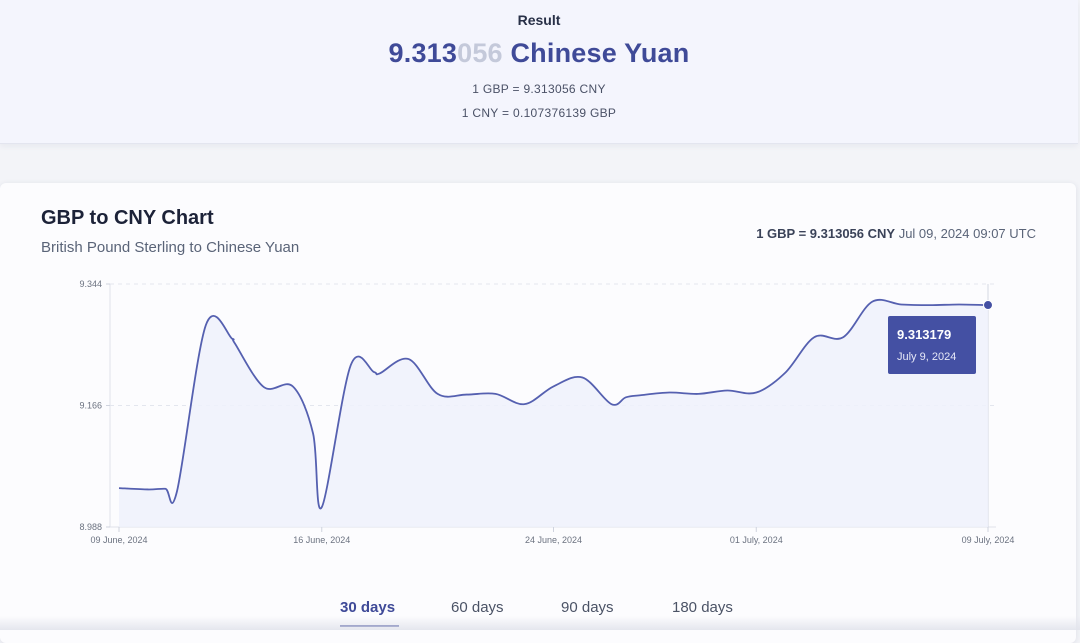 This screenshot has height=643, width=1080. I want to click on result-amount-faded-digits: 056, so click(480, 53).